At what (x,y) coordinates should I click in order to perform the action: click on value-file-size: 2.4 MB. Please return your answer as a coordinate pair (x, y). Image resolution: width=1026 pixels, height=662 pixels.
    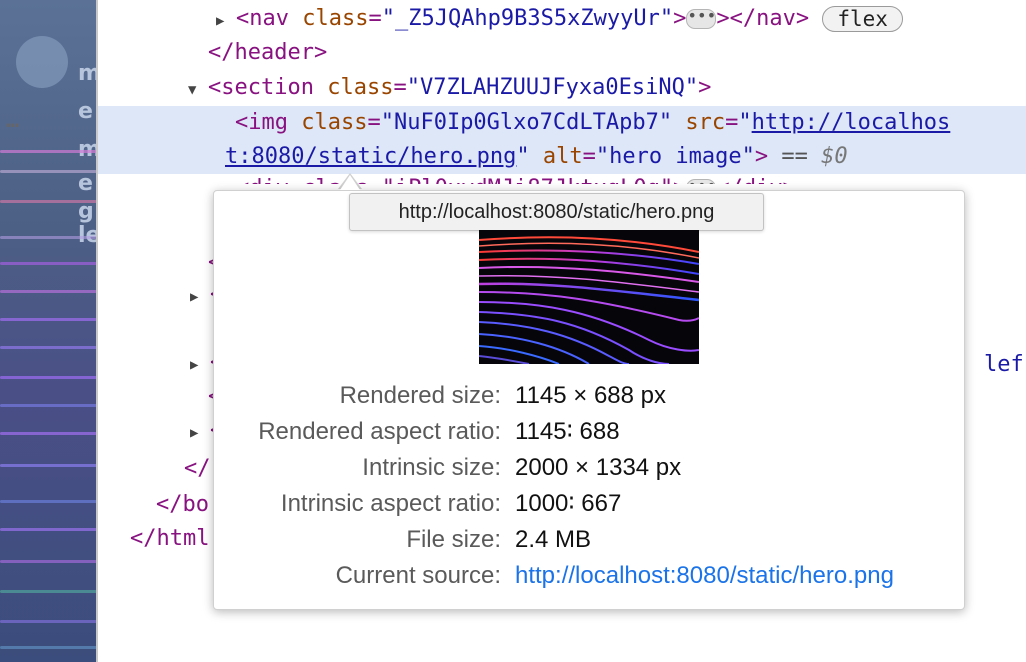
    Looking at the image, I should click on (553, 539).